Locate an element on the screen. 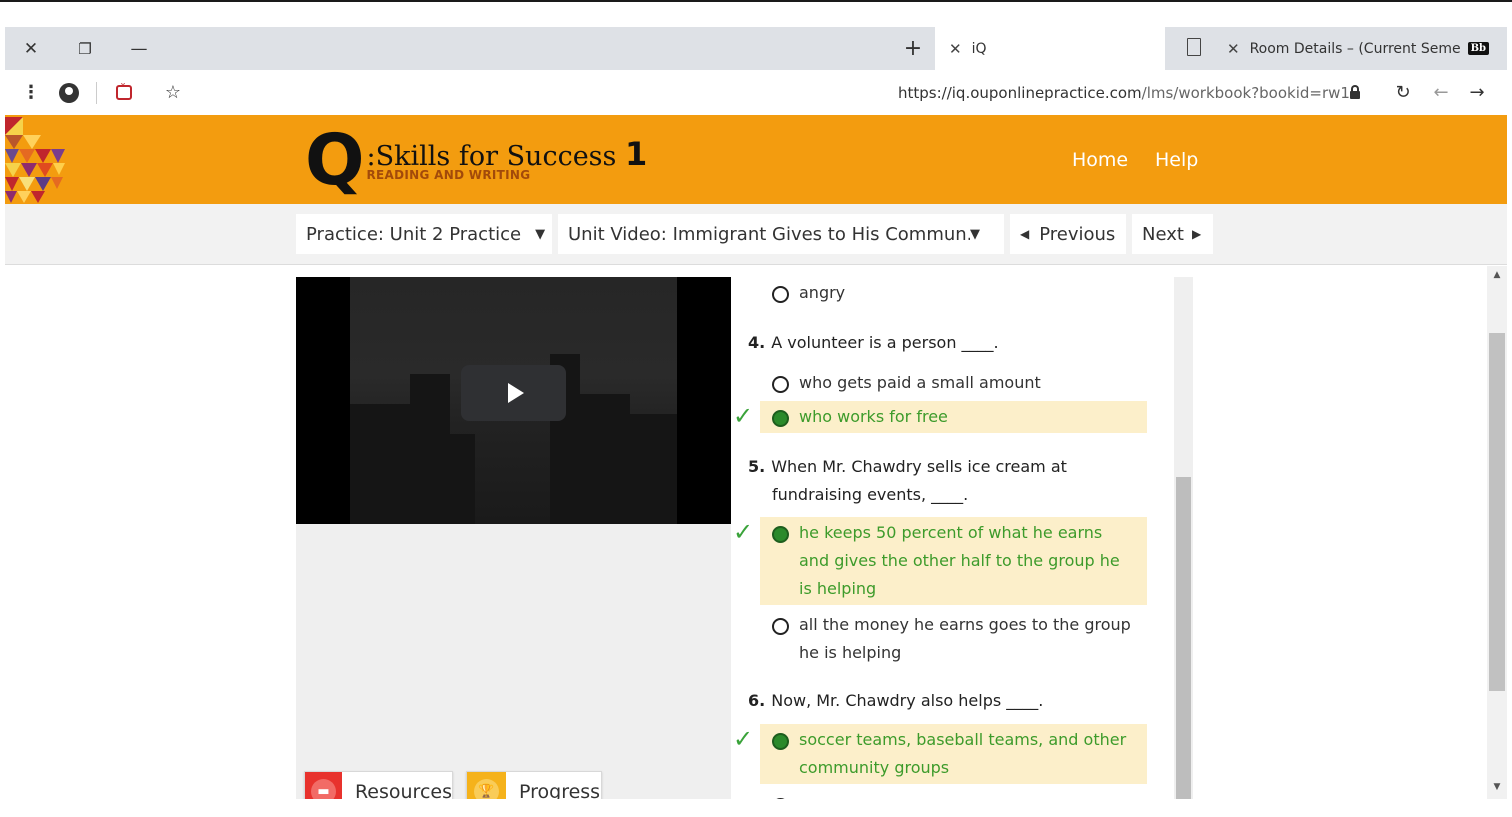  minimize-window-icon: — is located at coordinates (139, 48).